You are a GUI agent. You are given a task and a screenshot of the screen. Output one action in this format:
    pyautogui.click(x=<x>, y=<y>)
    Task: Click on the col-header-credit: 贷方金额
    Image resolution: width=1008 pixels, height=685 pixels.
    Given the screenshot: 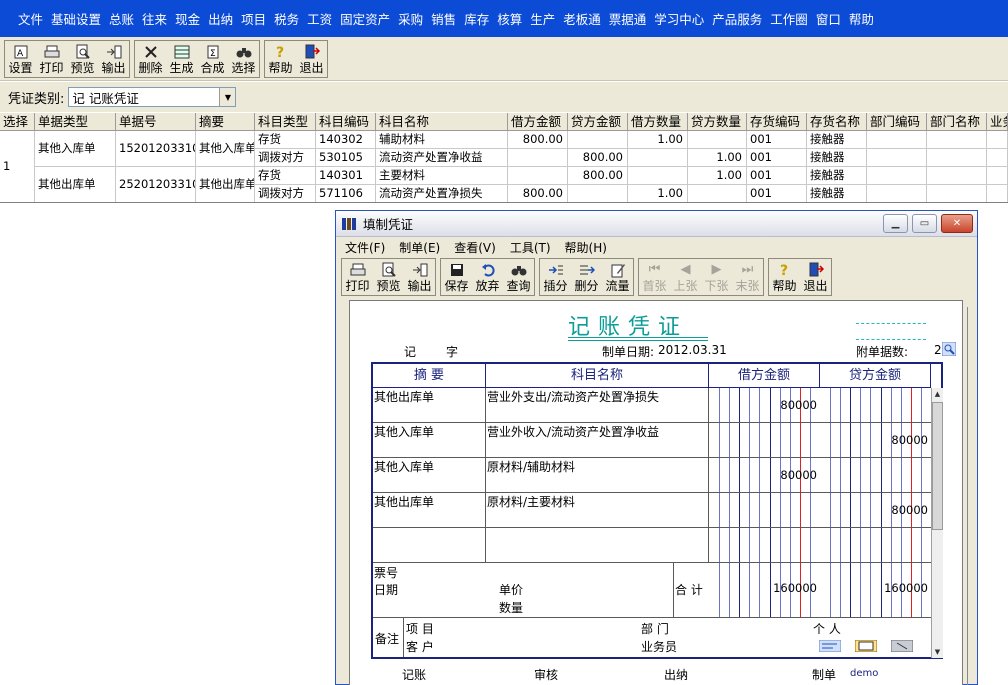 What is the action you would take?
    pyautogui.click(x=598, y=122)
    